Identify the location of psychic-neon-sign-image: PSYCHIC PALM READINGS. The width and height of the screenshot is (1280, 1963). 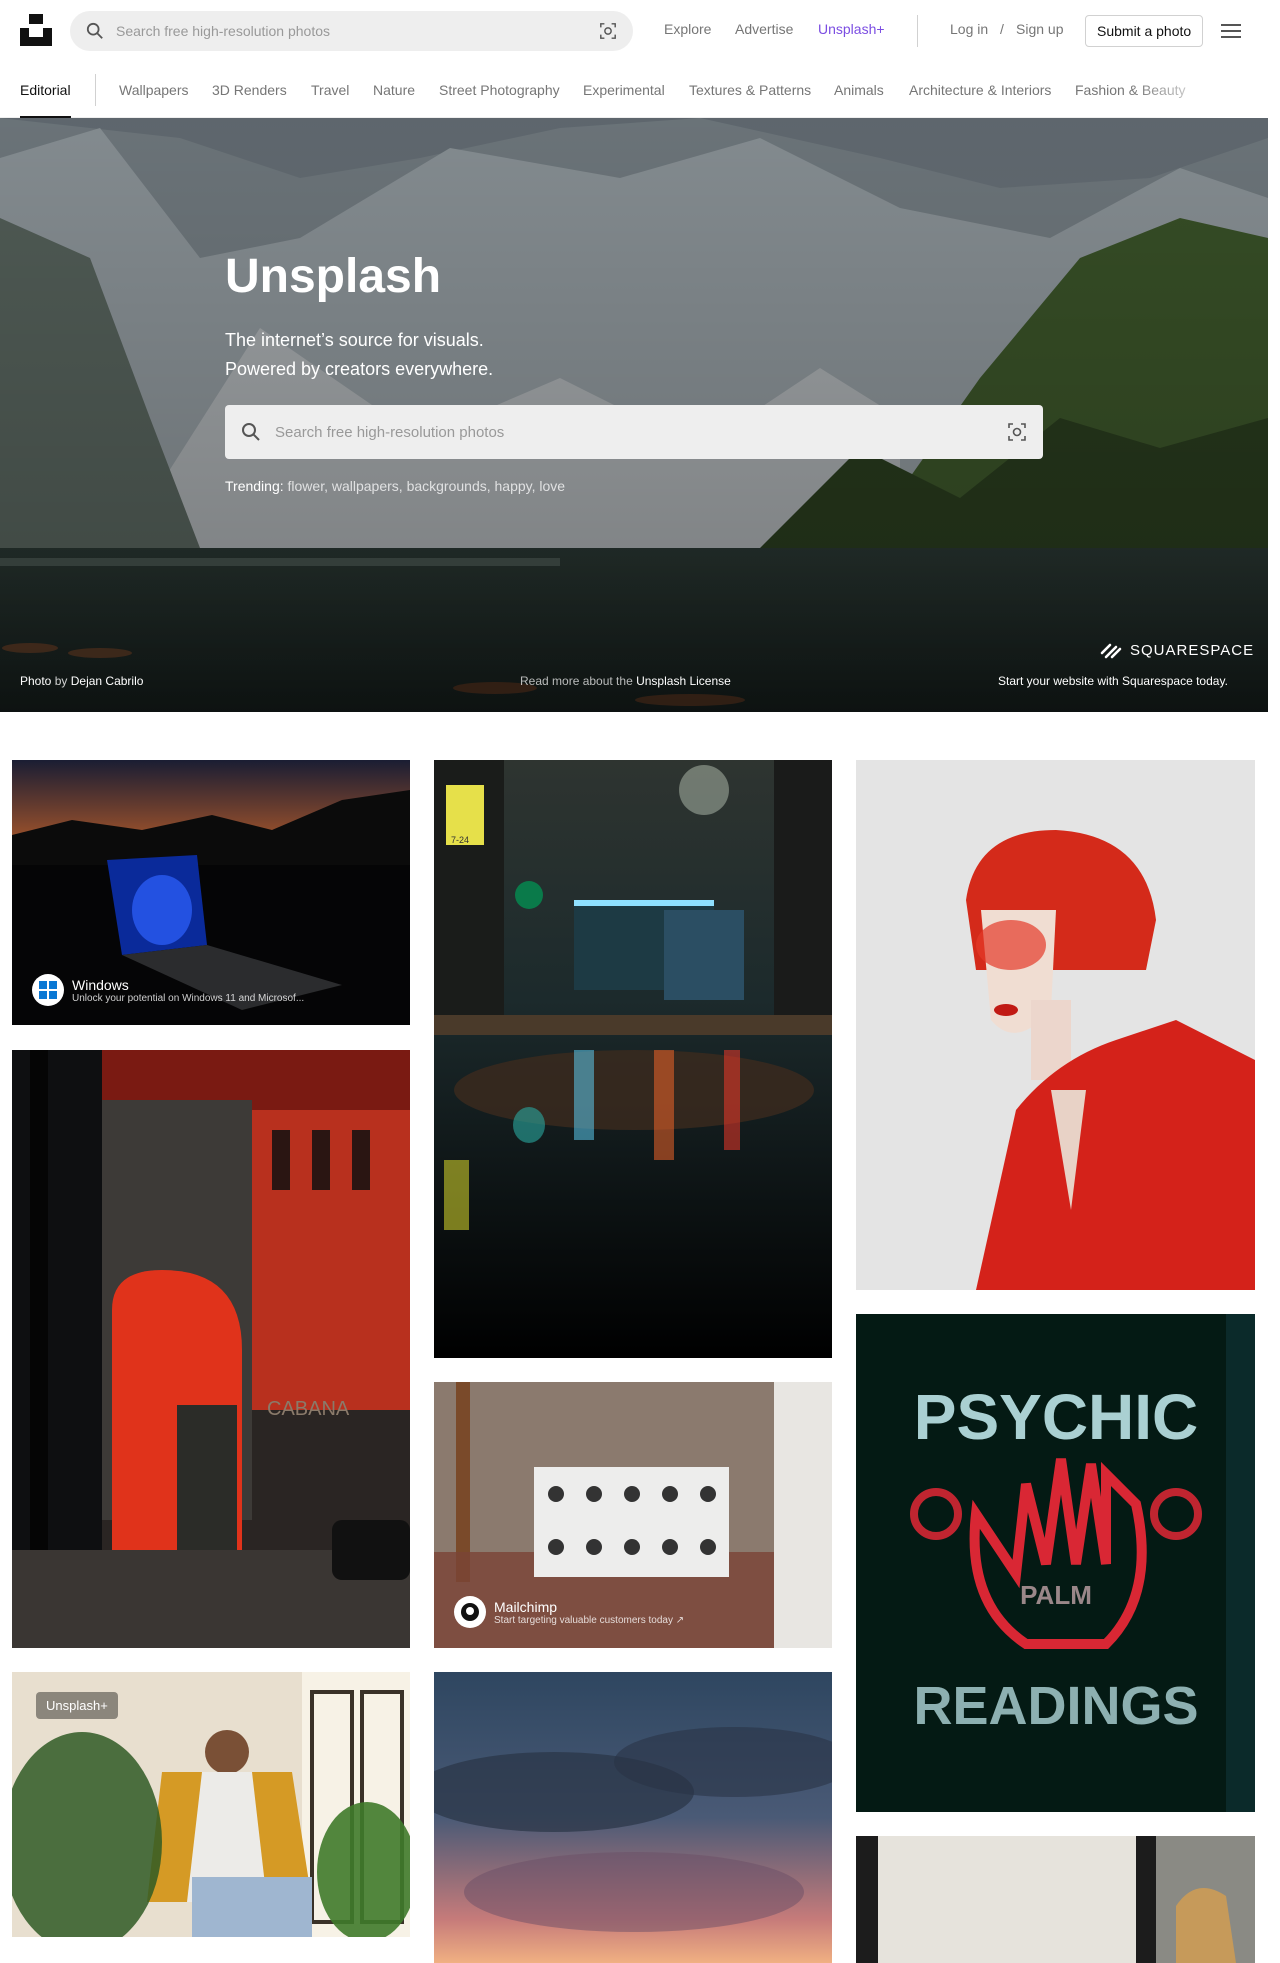
(1055, 1563).